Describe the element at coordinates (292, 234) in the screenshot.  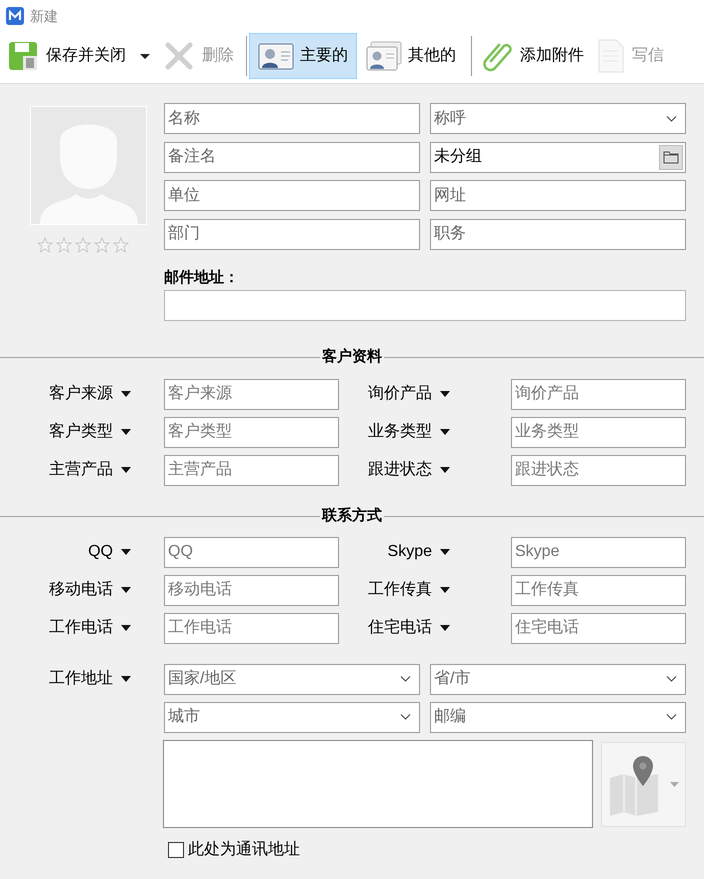
I see `text-field: 部门` at that location.